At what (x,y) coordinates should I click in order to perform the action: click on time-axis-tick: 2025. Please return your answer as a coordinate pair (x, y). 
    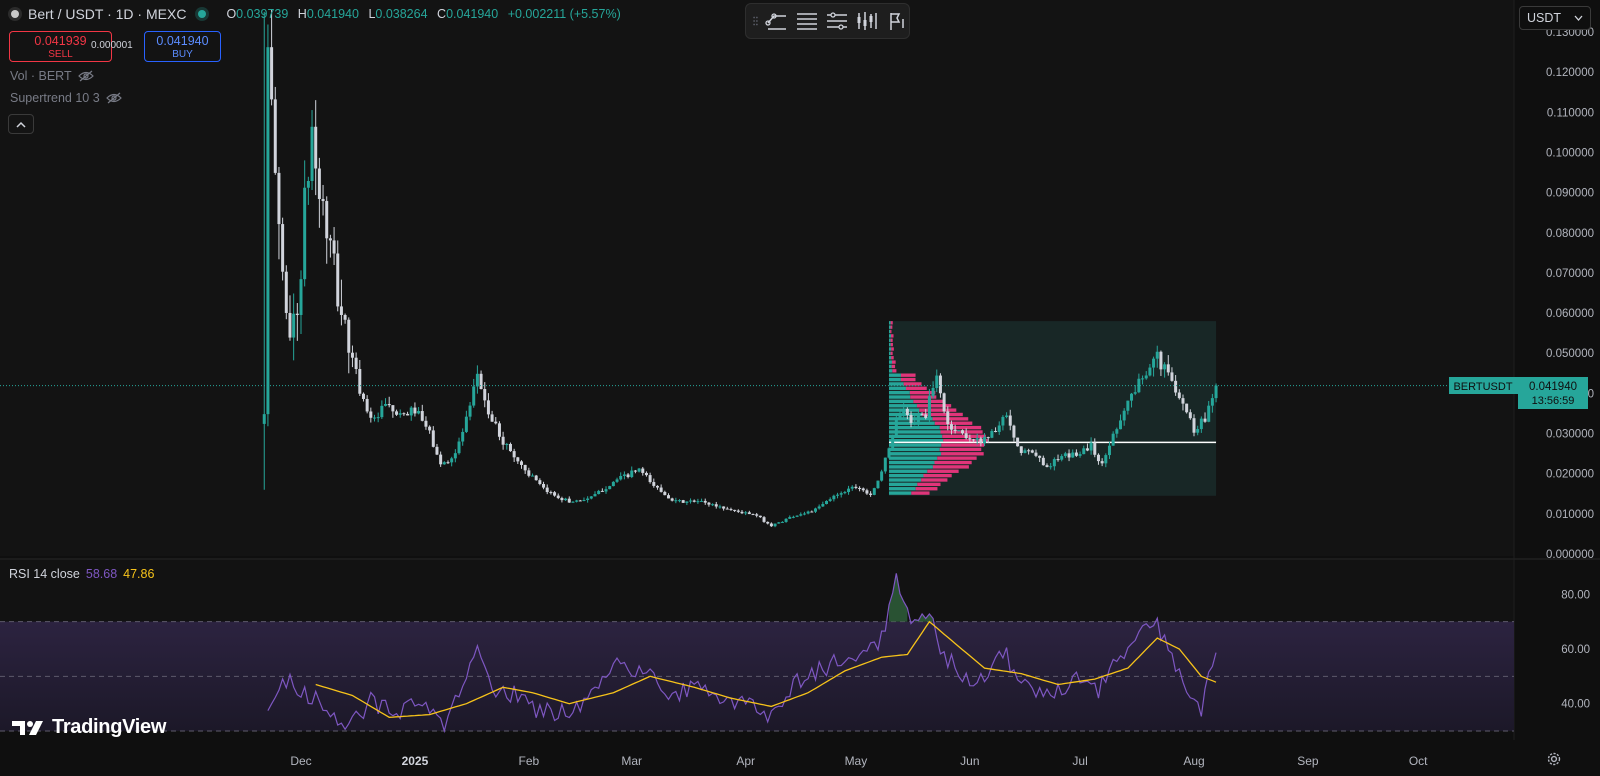
    Looking at the image, I should click on (415, 761).